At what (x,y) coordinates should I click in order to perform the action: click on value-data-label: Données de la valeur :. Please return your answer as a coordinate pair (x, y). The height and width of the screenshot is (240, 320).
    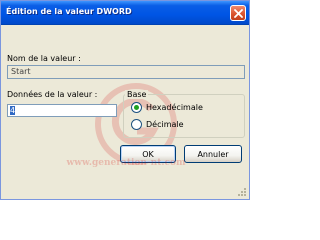
    Looking at the image, I should click on (52, 94).